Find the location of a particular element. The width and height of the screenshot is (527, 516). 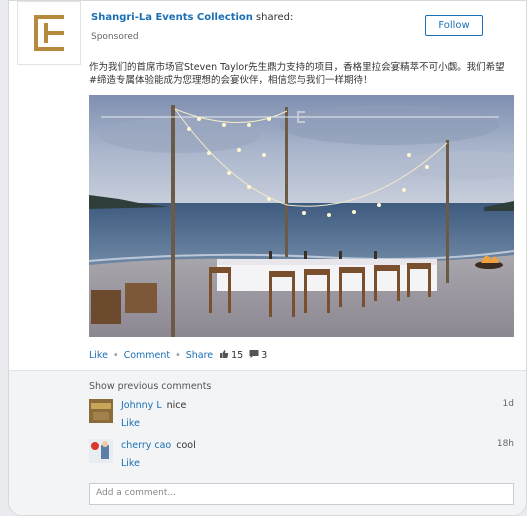

post-header: Shangri-La Events Collection shared: is located at coordinates (192, 17).